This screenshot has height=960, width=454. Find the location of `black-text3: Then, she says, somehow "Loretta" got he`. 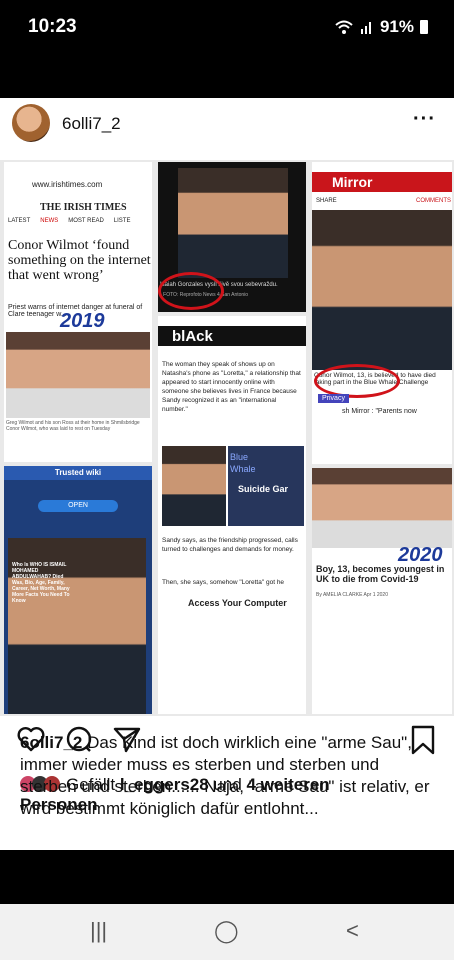

black-text3: Then, she says, somehow "Loretta" got he is located at coordinates (223, 582).